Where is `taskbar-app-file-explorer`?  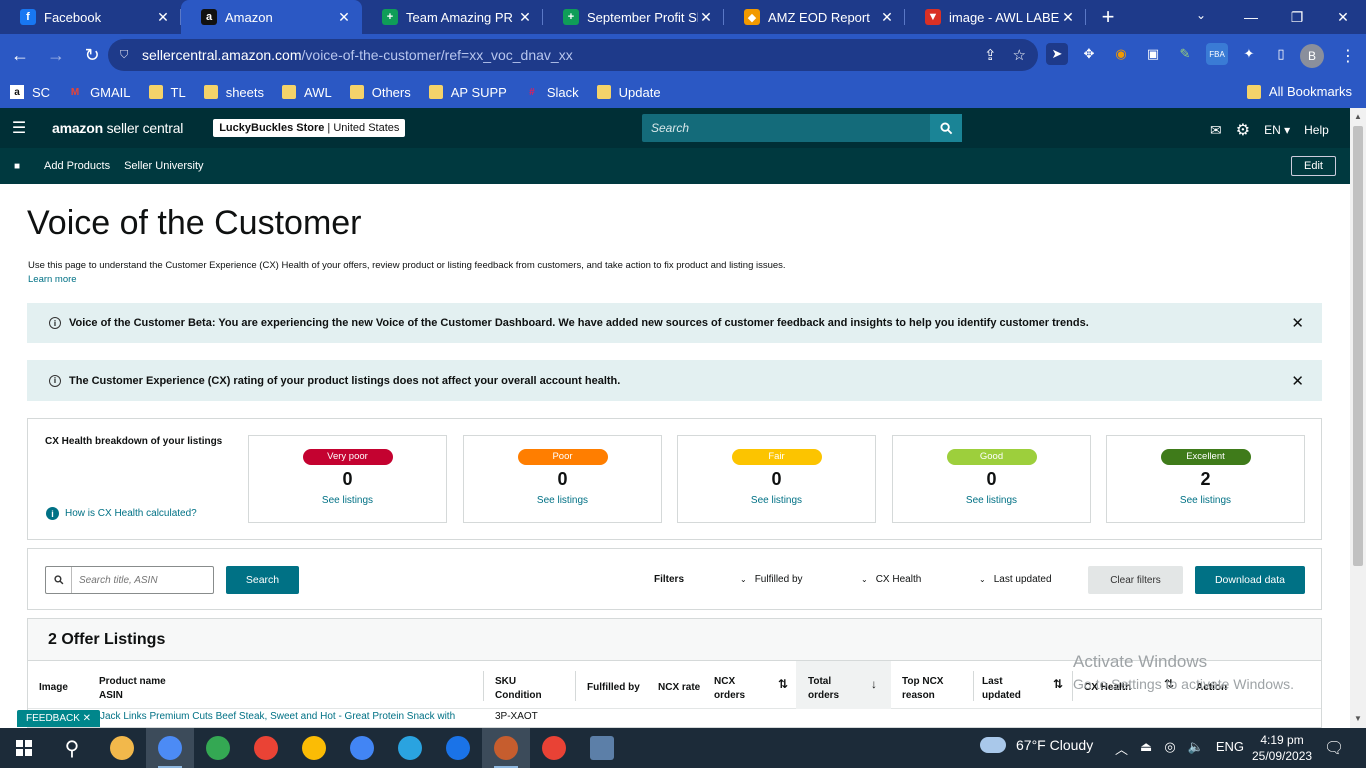
taskbar-app-file-explorer is located at coordinates (122, 748).